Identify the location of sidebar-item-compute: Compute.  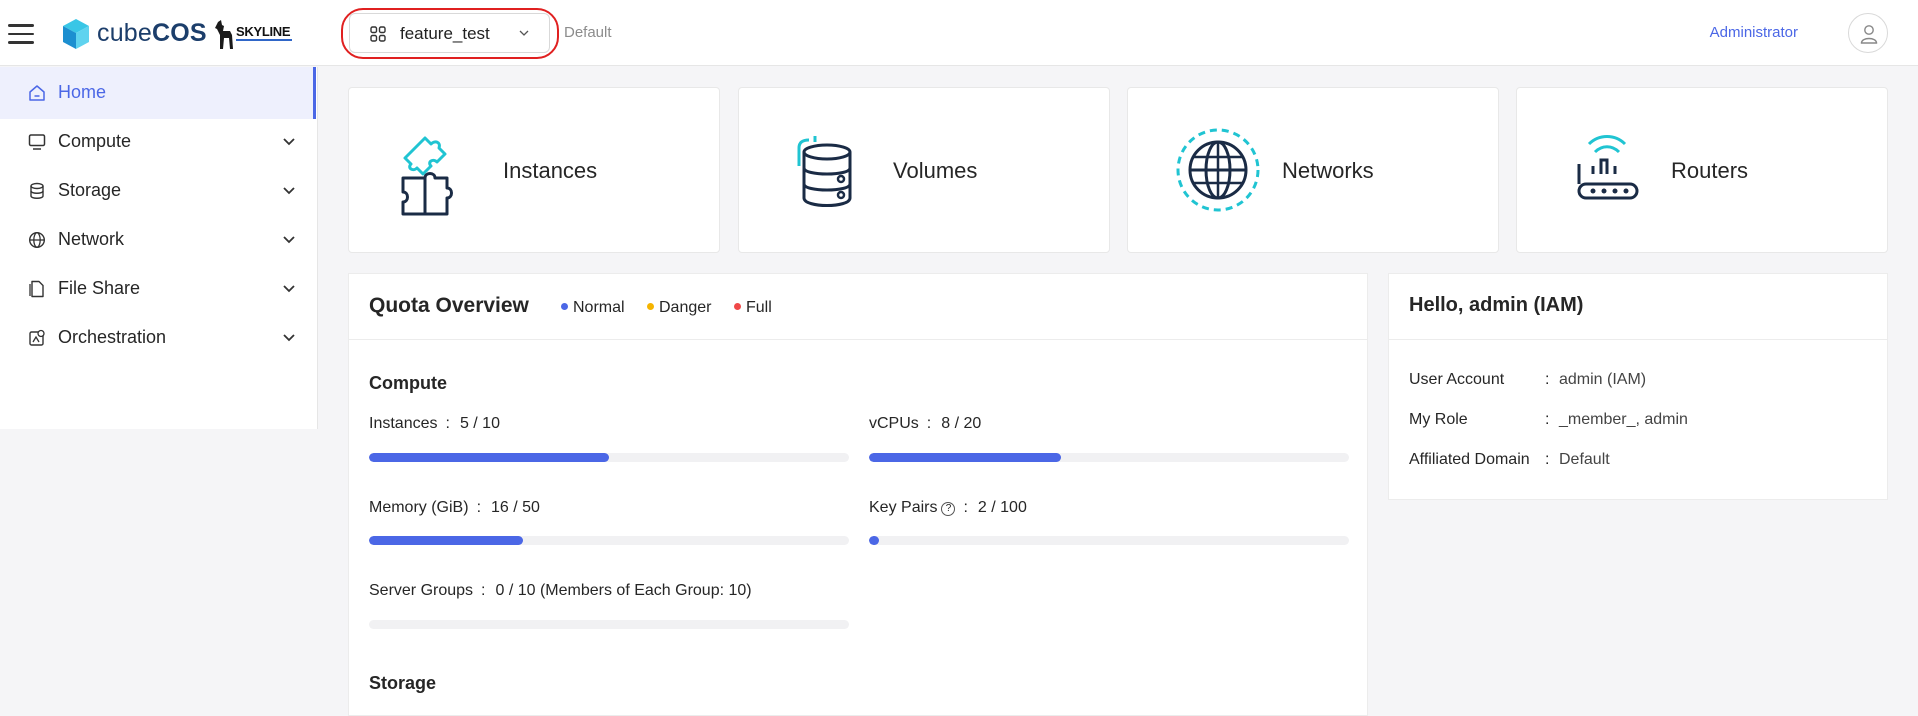
(158, 142).